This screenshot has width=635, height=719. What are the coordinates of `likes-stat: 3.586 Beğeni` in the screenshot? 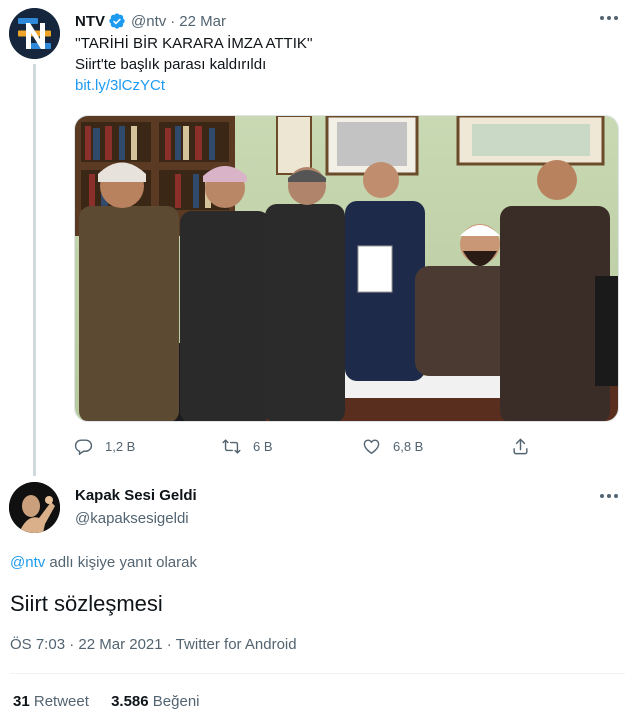 It's located at (155, 701).